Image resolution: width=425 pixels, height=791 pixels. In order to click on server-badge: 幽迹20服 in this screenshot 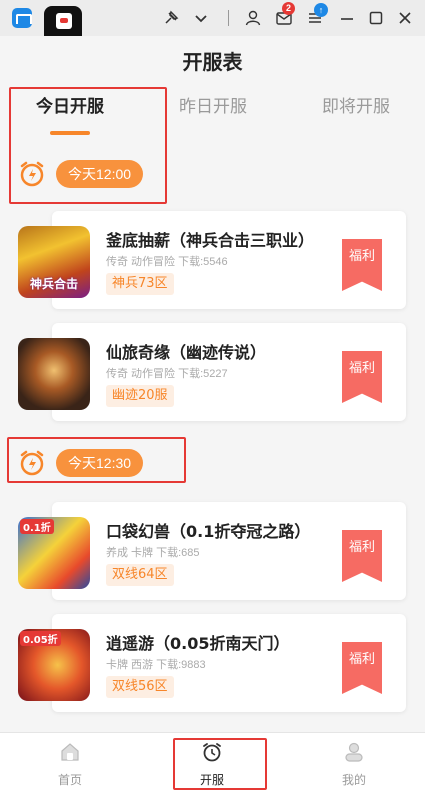, I will do `click(140, 396)`.